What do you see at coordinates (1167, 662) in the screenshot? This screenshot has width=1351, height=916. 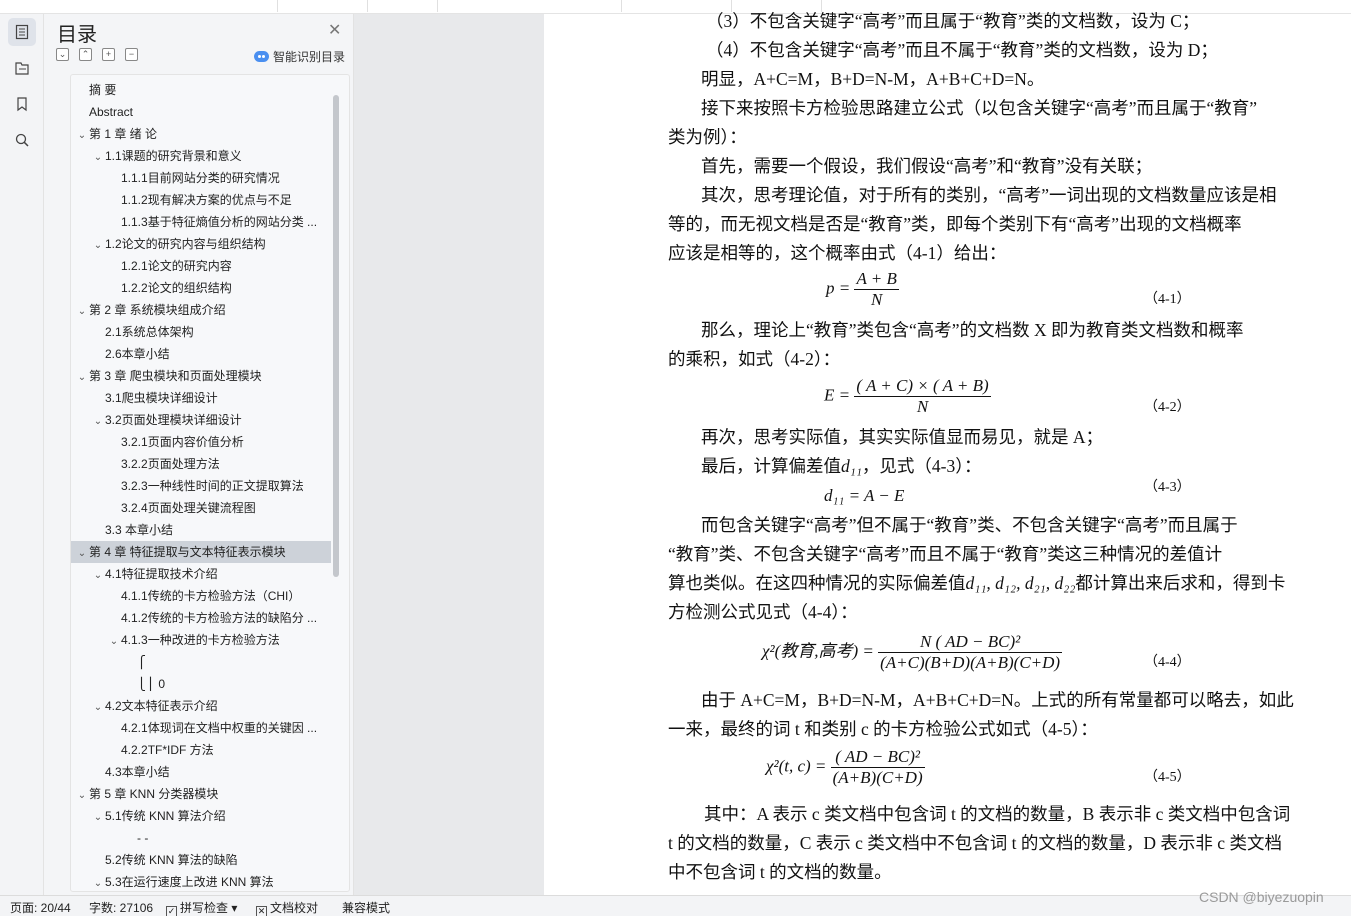 I see `equation-number: （4-4）` at bounding box center [1167, 662].